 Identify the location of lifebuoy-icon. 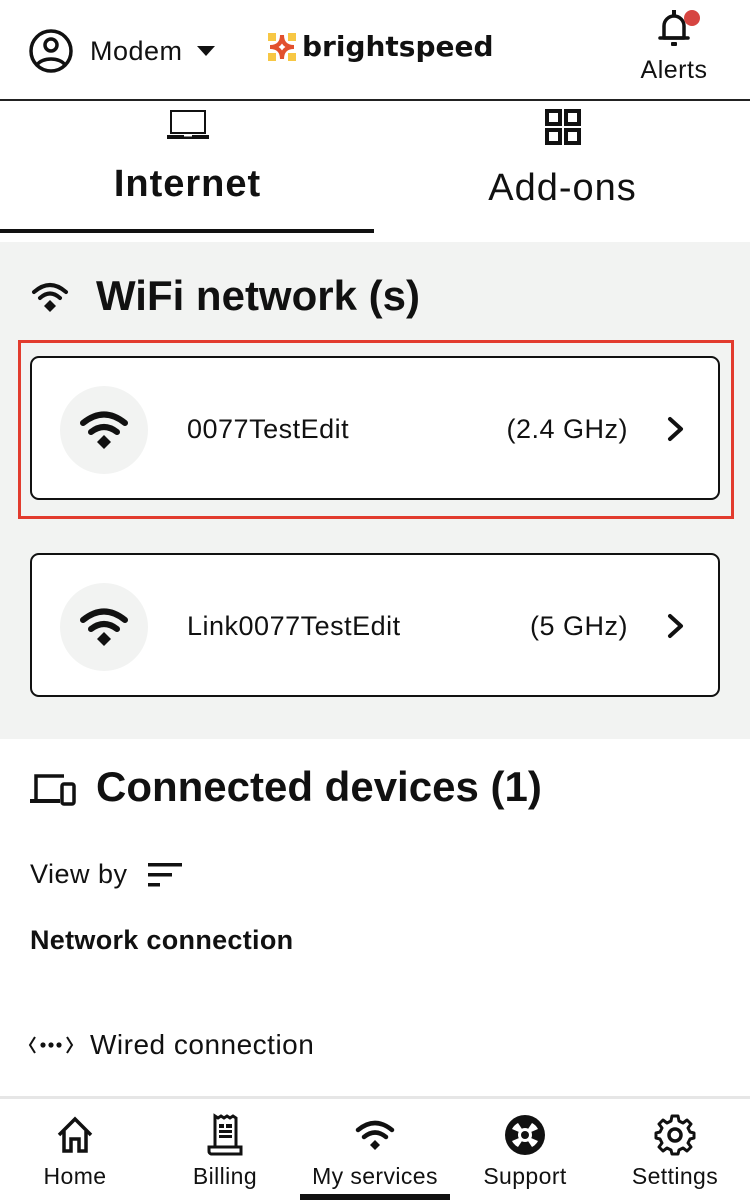
(525, 1135).